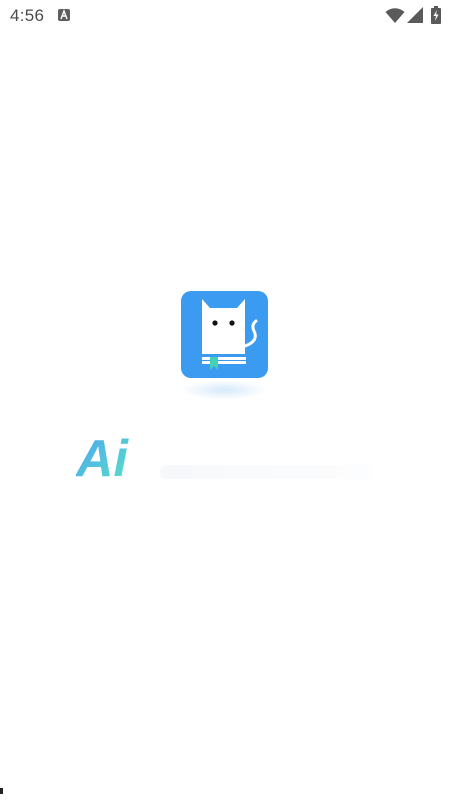  What do you see at coordinates (225, 16) in the screenshot?
I see `status-bar: 4:56` at bounding box center [225, 16].